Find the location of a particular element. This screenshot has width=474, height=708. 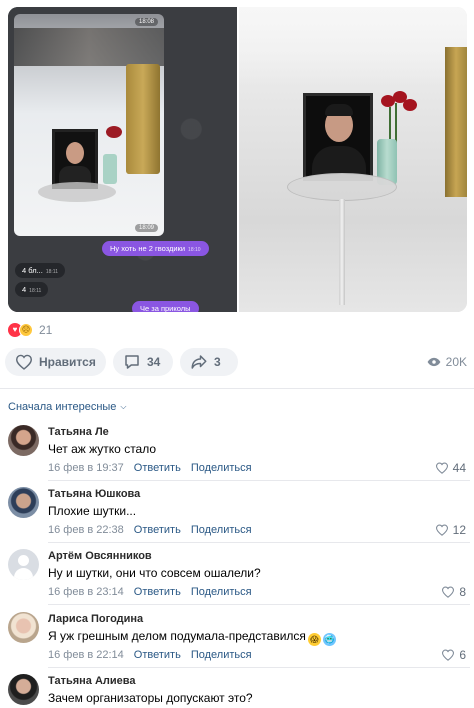

chat-message-text: Ну хоть не 2 гвоздики is located at coordinates (148, 248).